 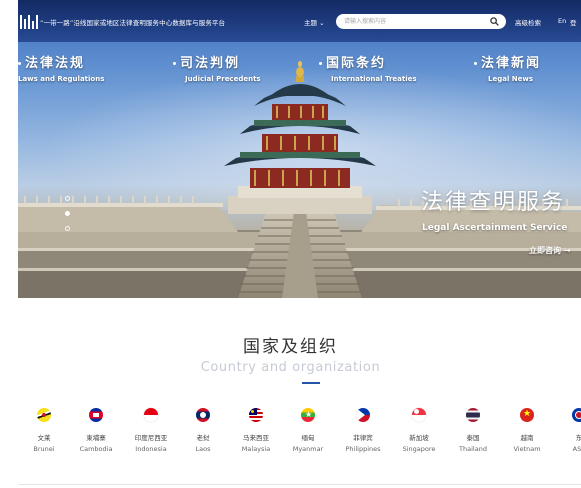 What do you see at coordinates (44, 438) in the screenshot?
I see `country-name-cn: 文莱` at bounding box center [44, 438].